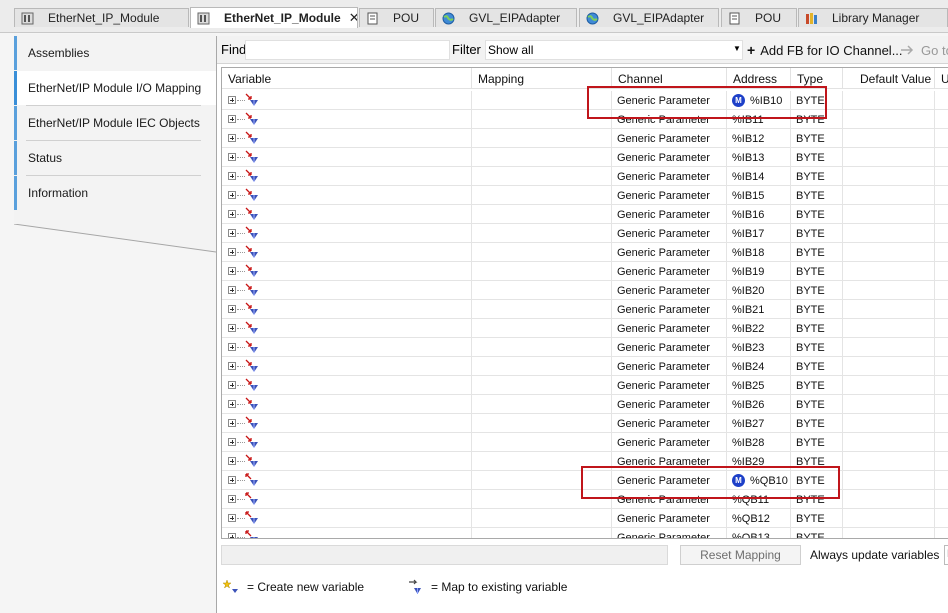  Describe the element at coordinates (115, 158) in the screenshot. I see `nav-item-status: Status` at that location.